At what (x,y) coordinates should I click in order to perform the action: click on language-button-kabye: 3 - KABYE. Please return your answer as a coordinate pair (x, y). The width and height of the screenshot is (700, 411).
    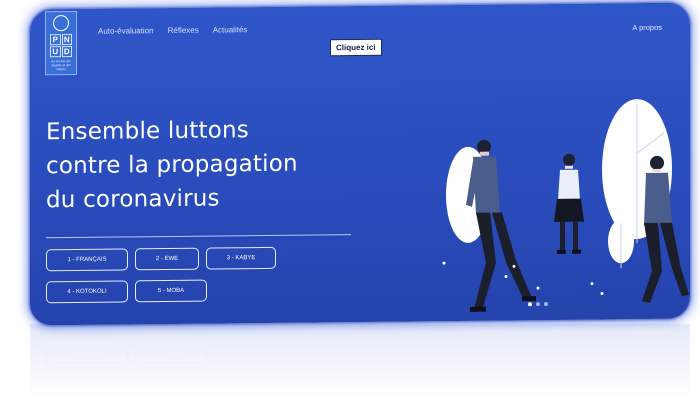
    Looking at the image, I should click on (241, 258).